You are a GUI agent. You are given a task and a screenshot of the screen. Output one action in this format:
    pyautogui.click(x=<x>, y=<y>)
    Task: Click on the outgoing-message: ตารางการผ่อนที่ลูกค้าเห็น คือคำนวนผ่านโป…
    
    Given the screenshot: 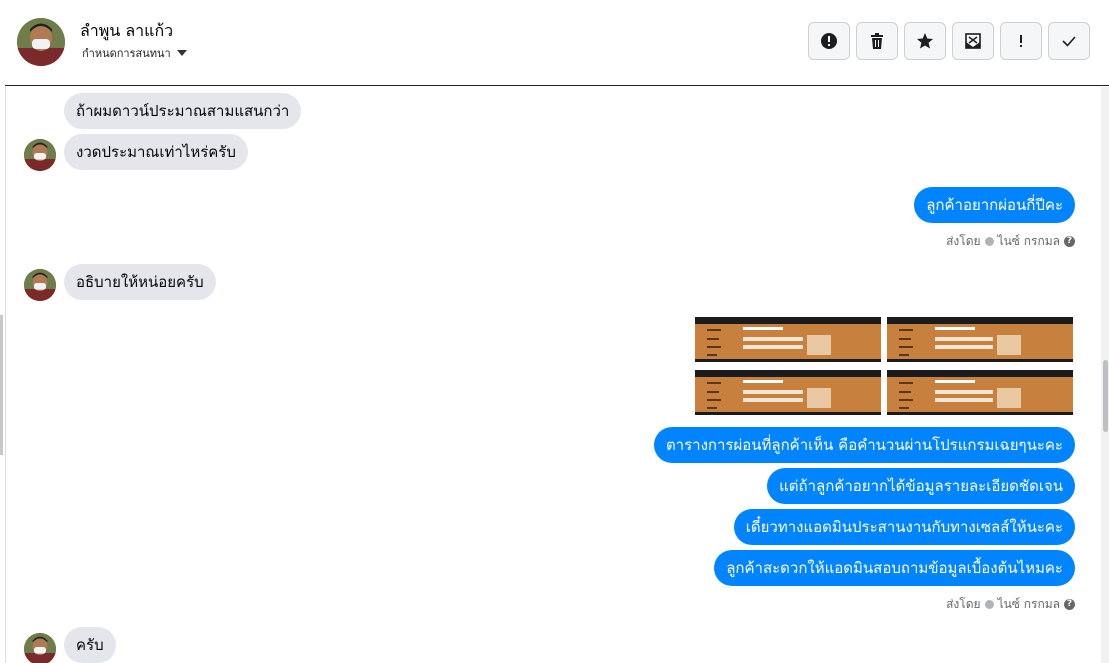 What is the action you would take?
    pyautogui.click(x=864, y=445)
    